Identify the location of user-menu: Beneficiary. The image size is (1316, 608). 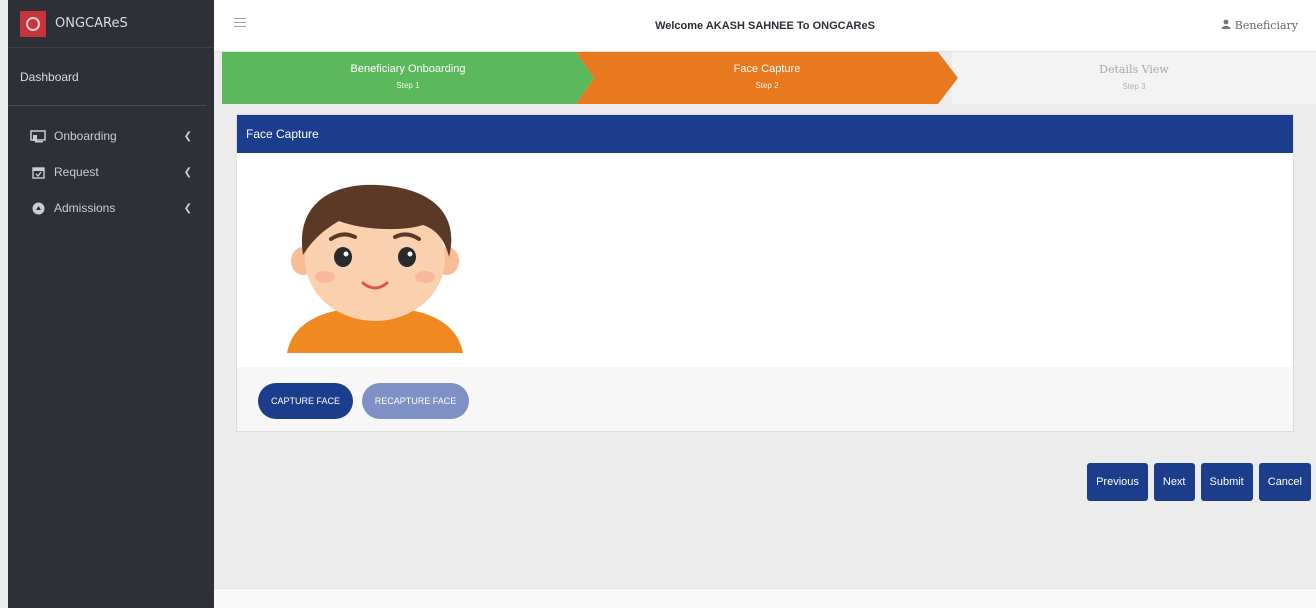
(1259, 25).